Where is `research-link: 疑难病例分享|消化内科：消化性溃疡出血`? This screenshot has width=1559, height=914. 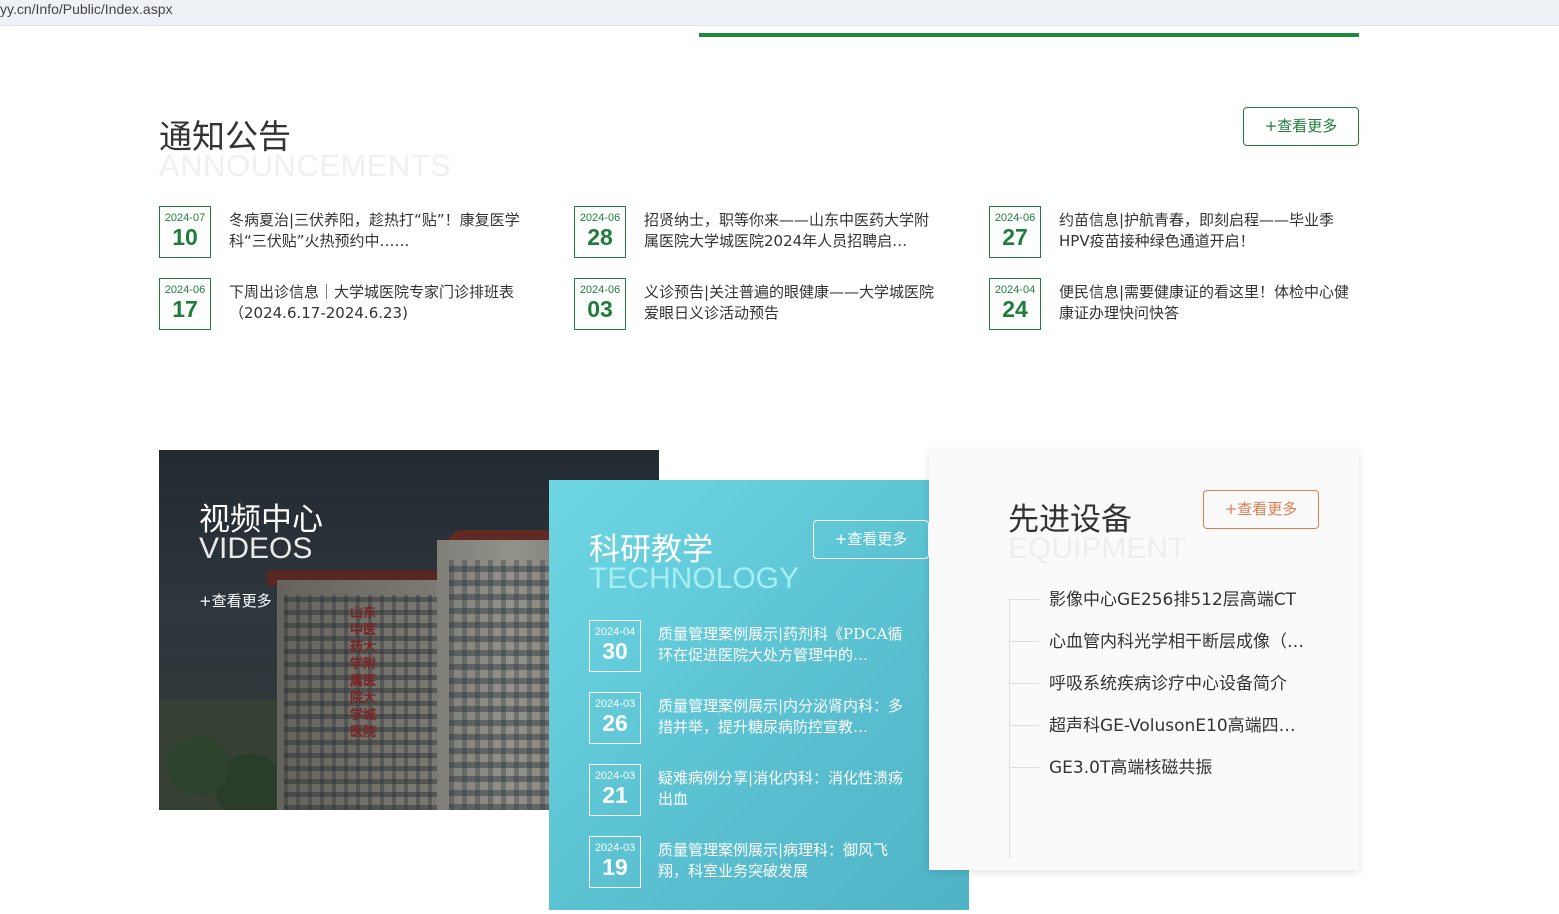
research-link: 疑难病例分享|消化内科：消化性溃疡出血 is located at coordinates (783, 789).